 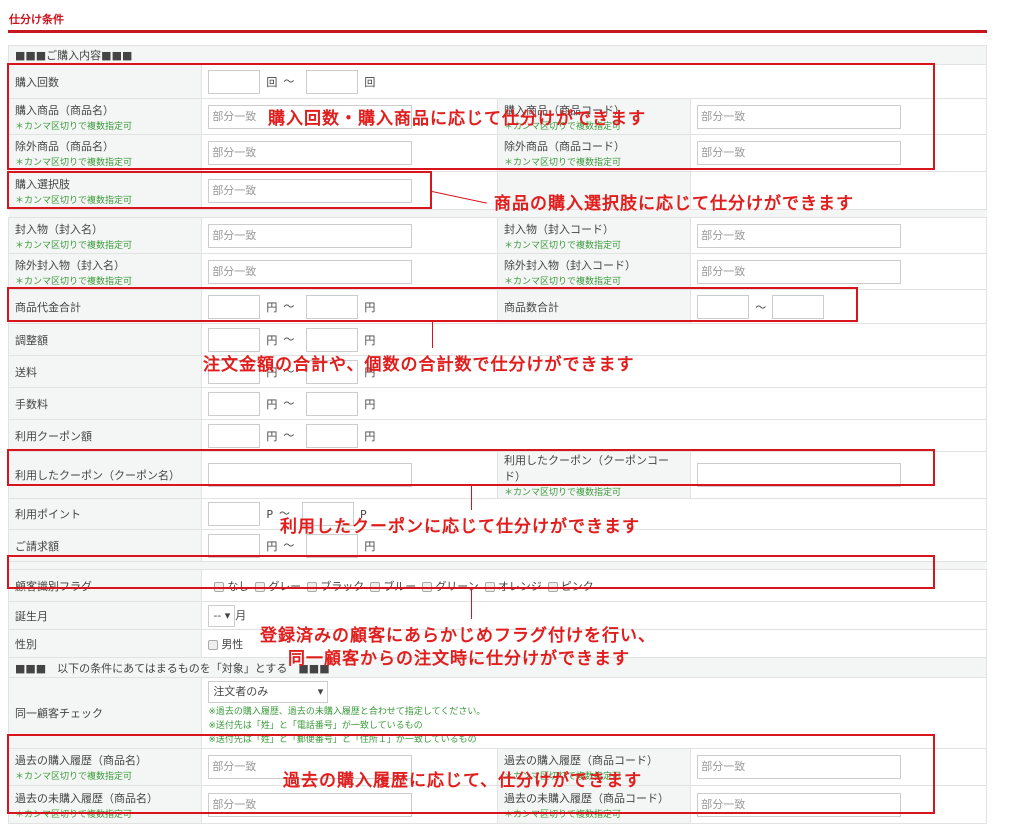 I want to click on label-text: ご請求額, so click(x=37, y=546).